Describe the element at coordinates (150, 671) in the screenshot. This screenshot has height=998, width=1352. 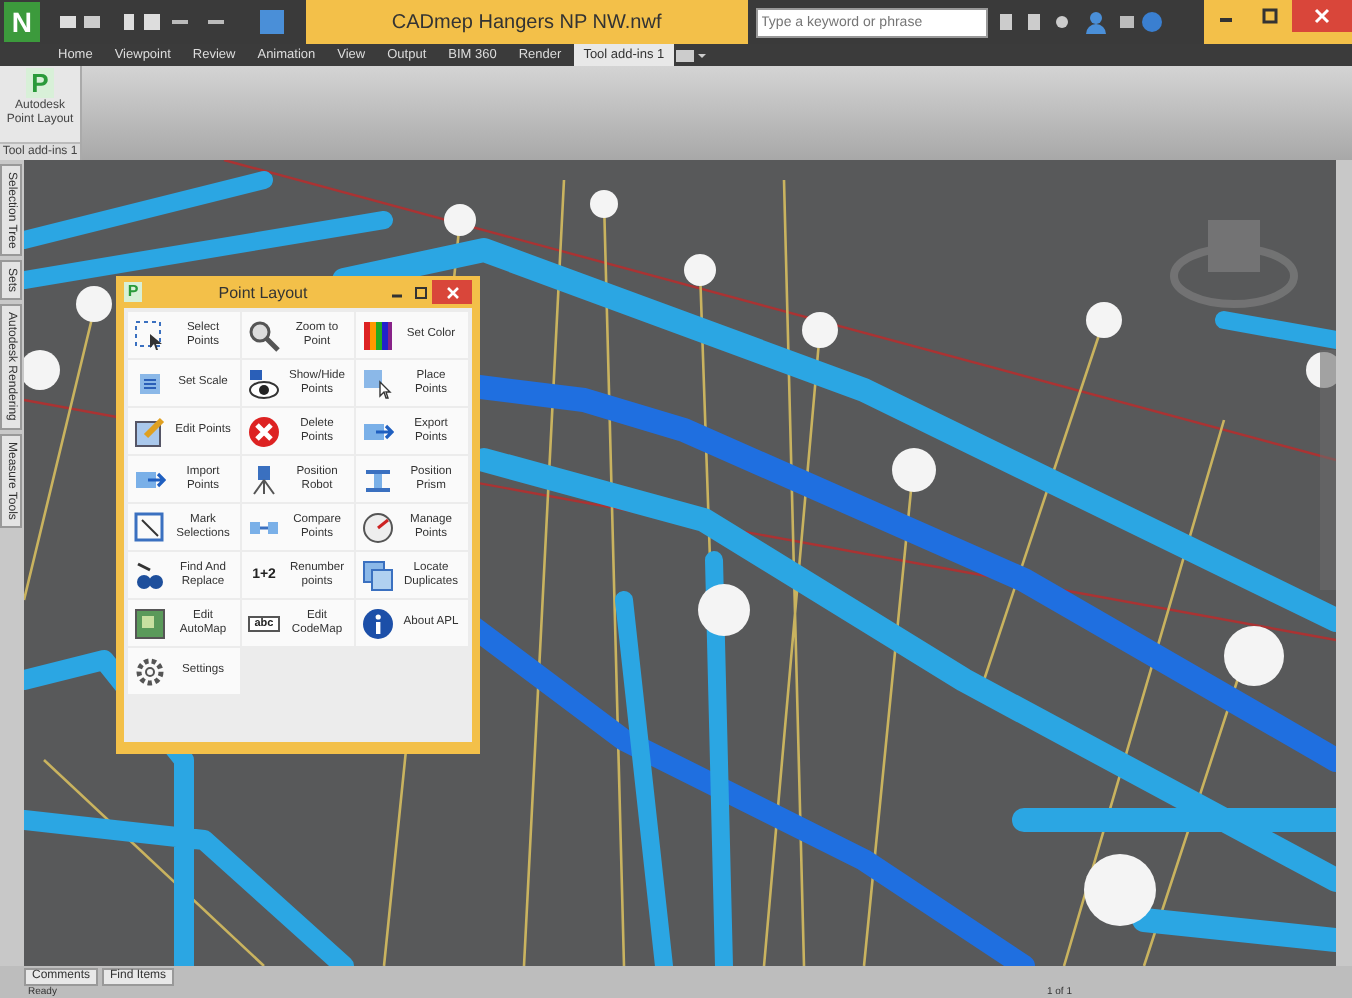
I see `gear-icon` at that location.